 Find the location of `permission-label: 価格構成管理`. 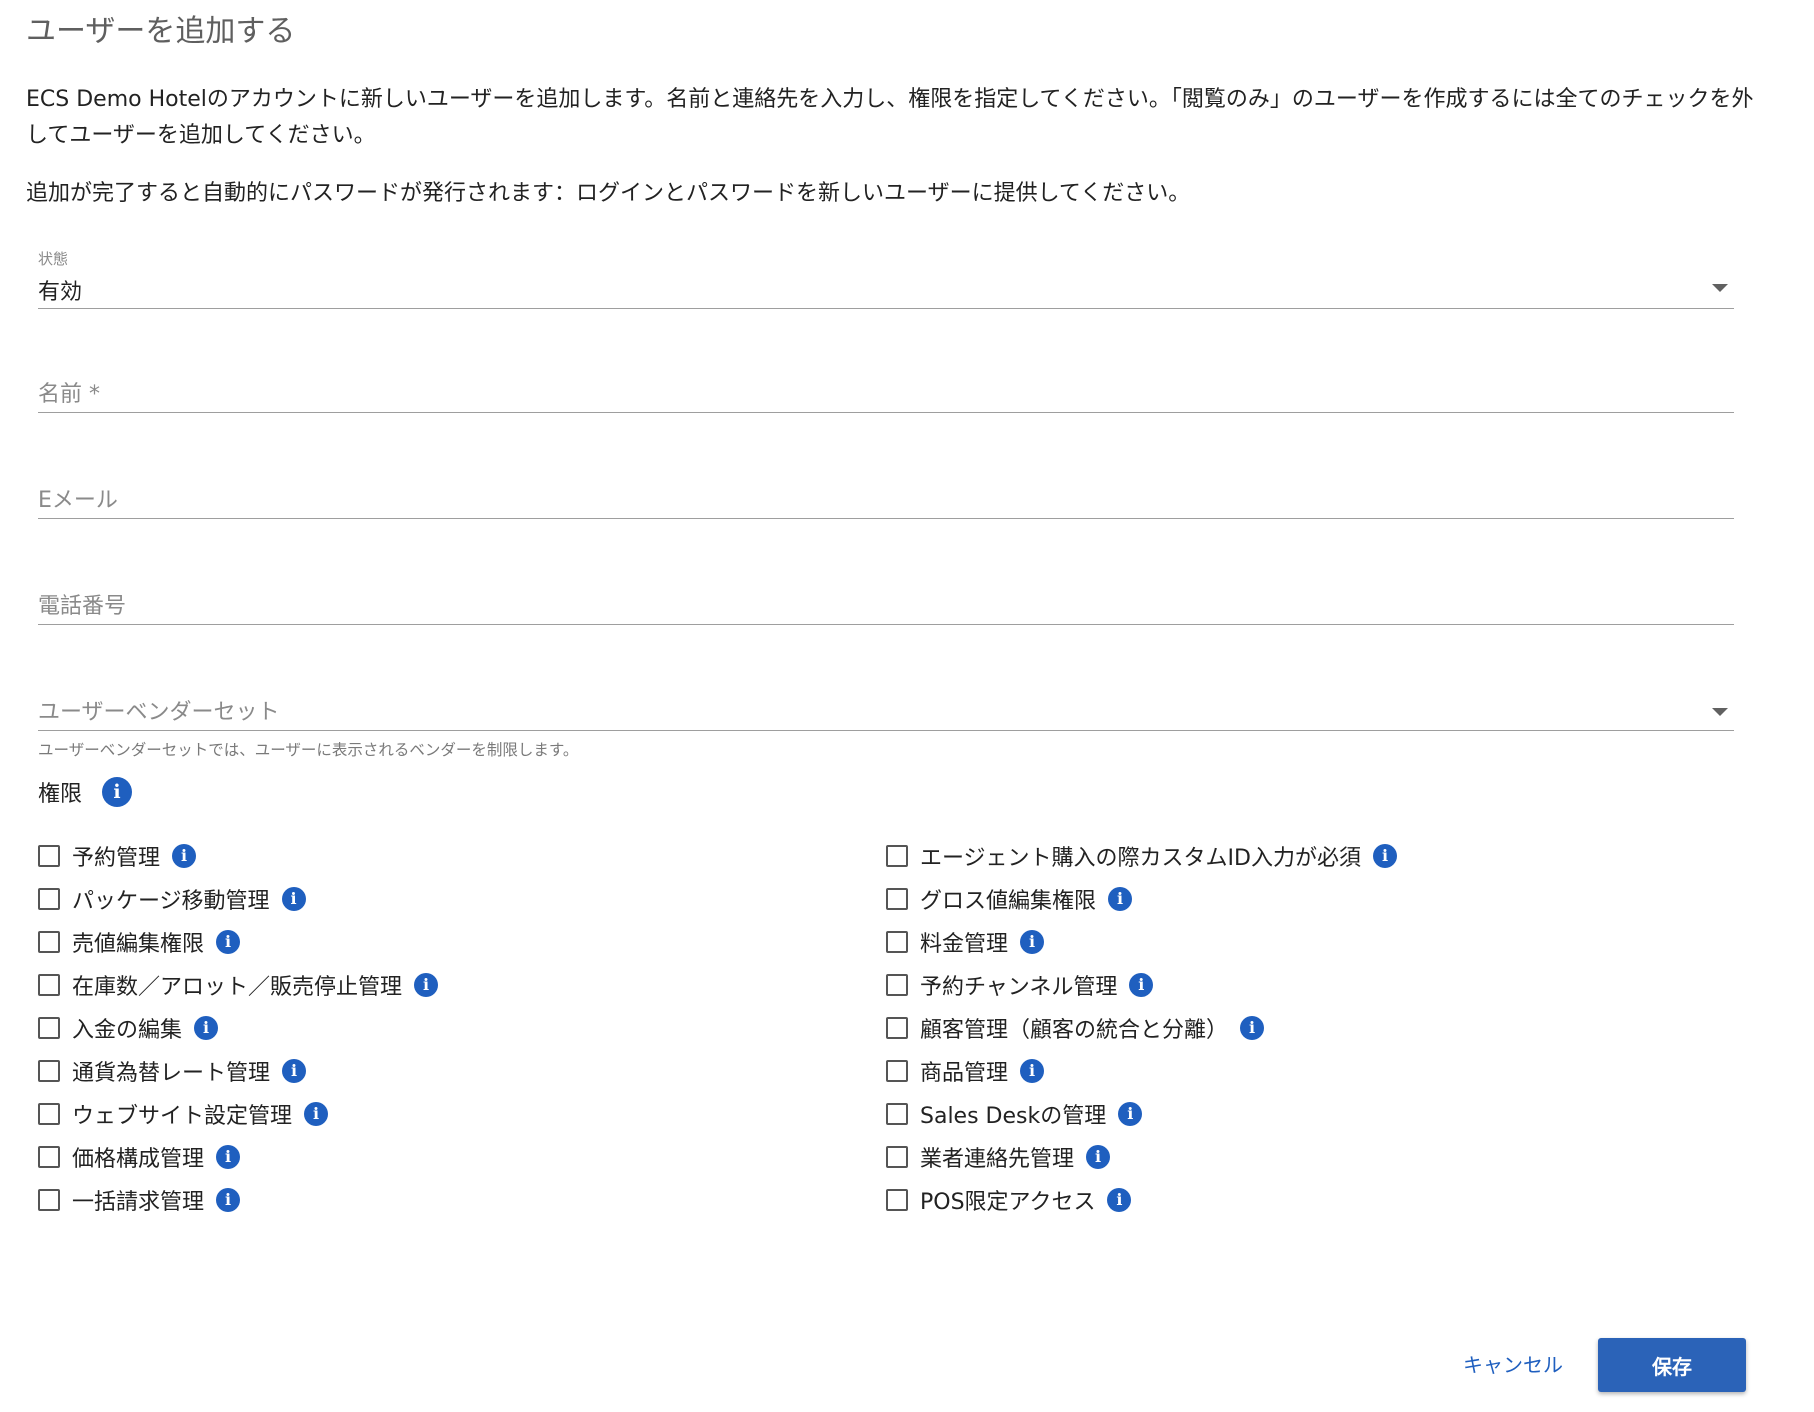

permission-label: 価格構成管理 is located at coordinates (138, 1159).